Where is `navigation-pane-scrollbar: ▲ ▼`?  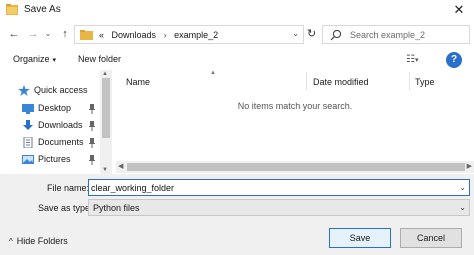 navigation-pane-scrollbar: ▲ ▼ is located at coordinates (106, 122).